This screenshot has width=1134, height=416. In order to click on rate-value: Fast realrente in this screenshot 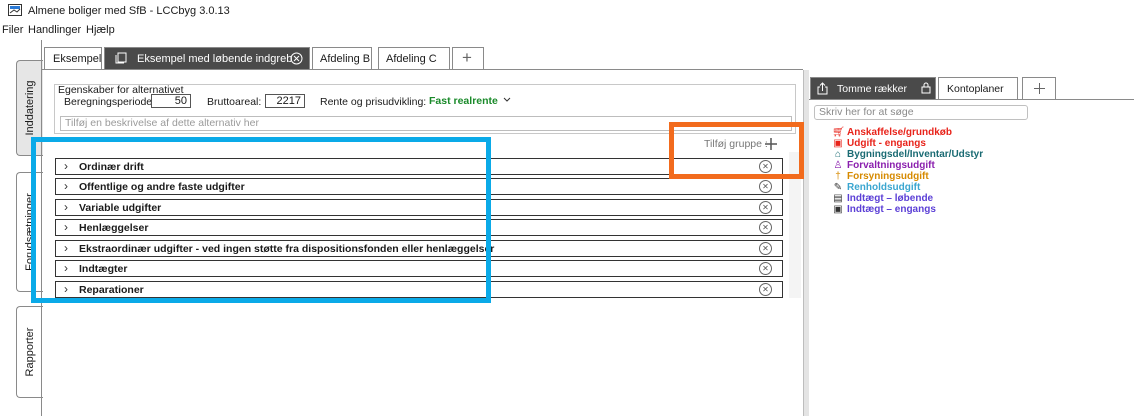, I will do `click(463, 101)`.